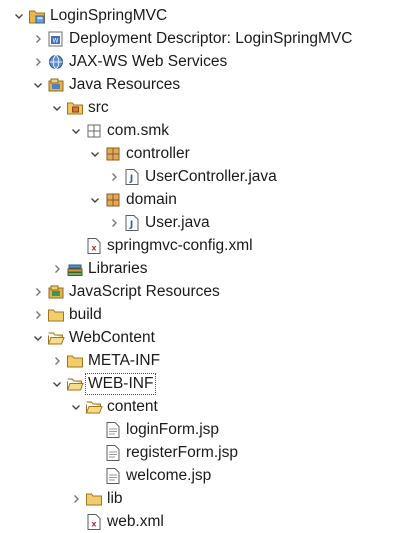 The width and height of the screenshot is (420, 533). I want to click on java-resources-icon, so click(56, 85).